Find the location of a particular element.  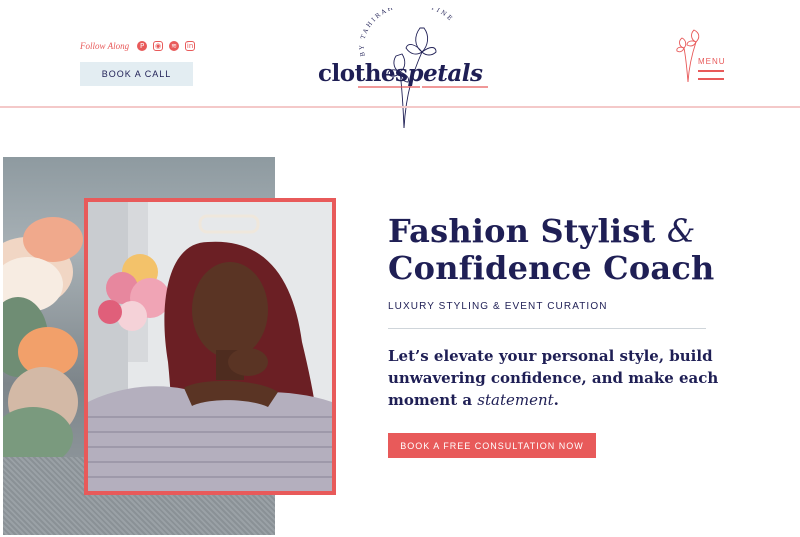

book-a-call-button: BOOK A CALL is located at coordinates (136, 74).